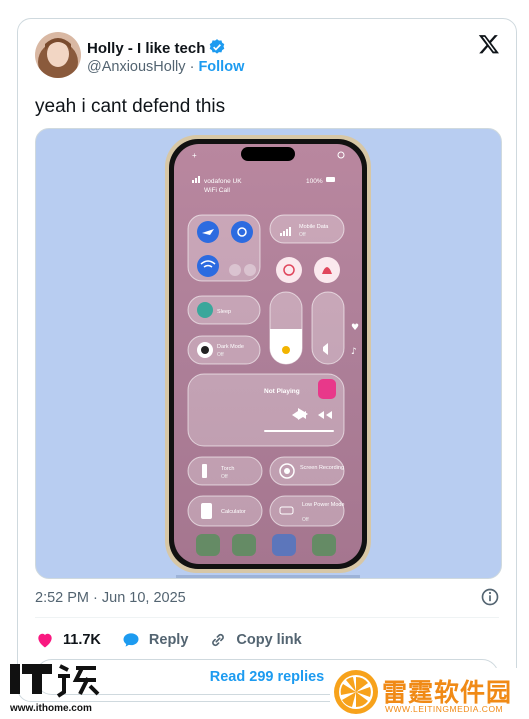 This screenshot has width=529, height=719. I want to click on reply-label: Reply, so click(168, 640).